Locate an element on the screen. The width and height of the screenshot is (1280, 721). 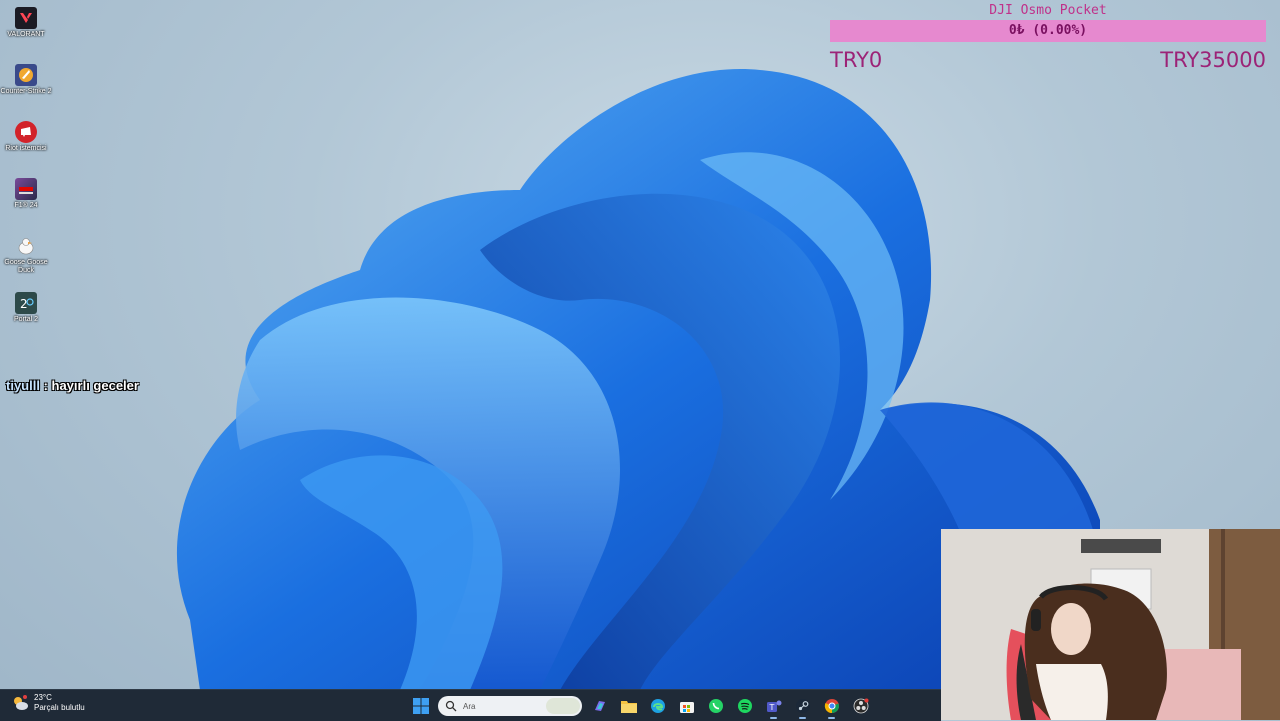
desktop-icon-riot-client: Riot istemcisi is located at coordinates (26, 146).